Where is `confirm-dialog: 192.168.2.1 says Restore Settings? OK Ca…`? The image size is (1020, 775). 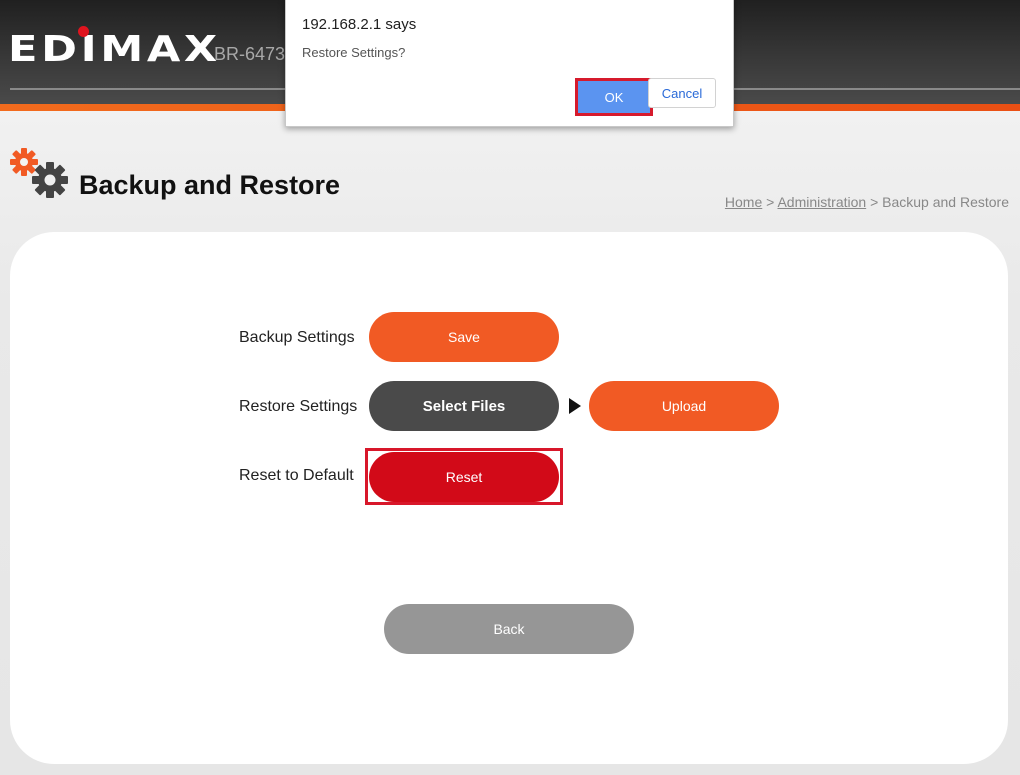 confirm-dialog: 192.168.2.1 says Restore Settings? OK Ca… is located at coordinates (509, 63).